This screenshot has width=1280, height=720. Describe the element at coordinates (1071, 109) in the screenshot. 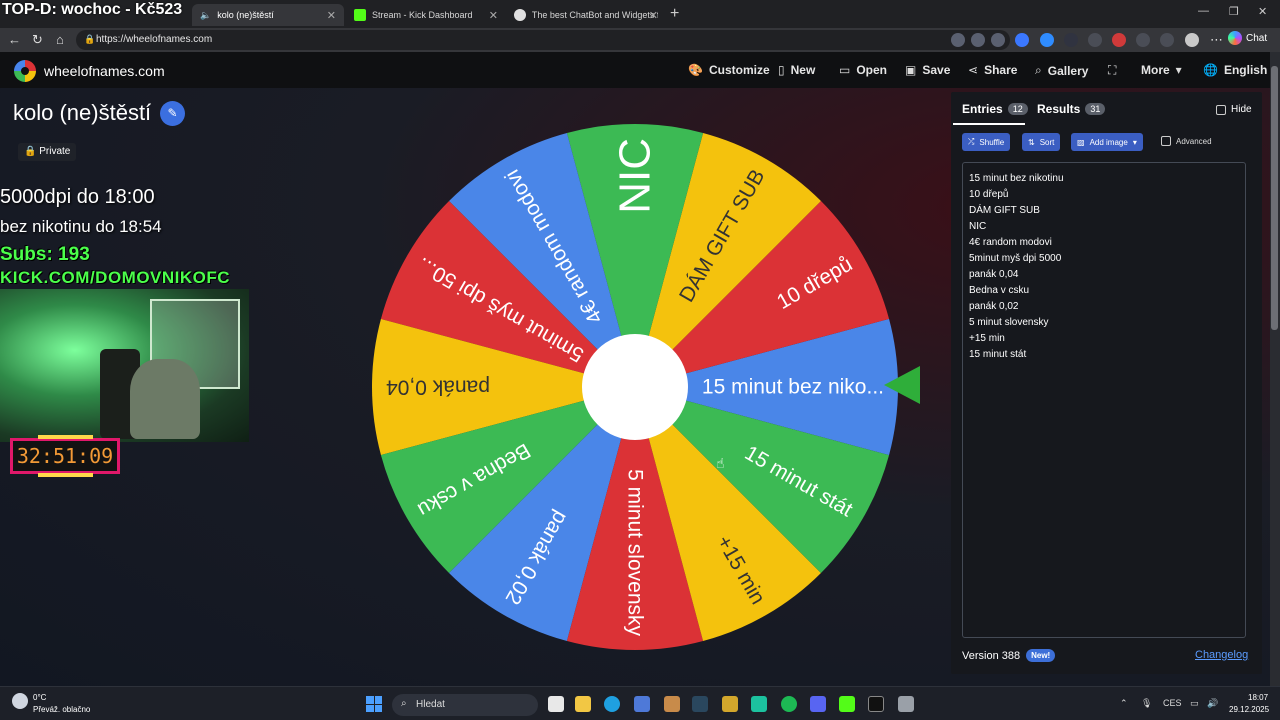

I see `tab-results: Results 31` at that location.